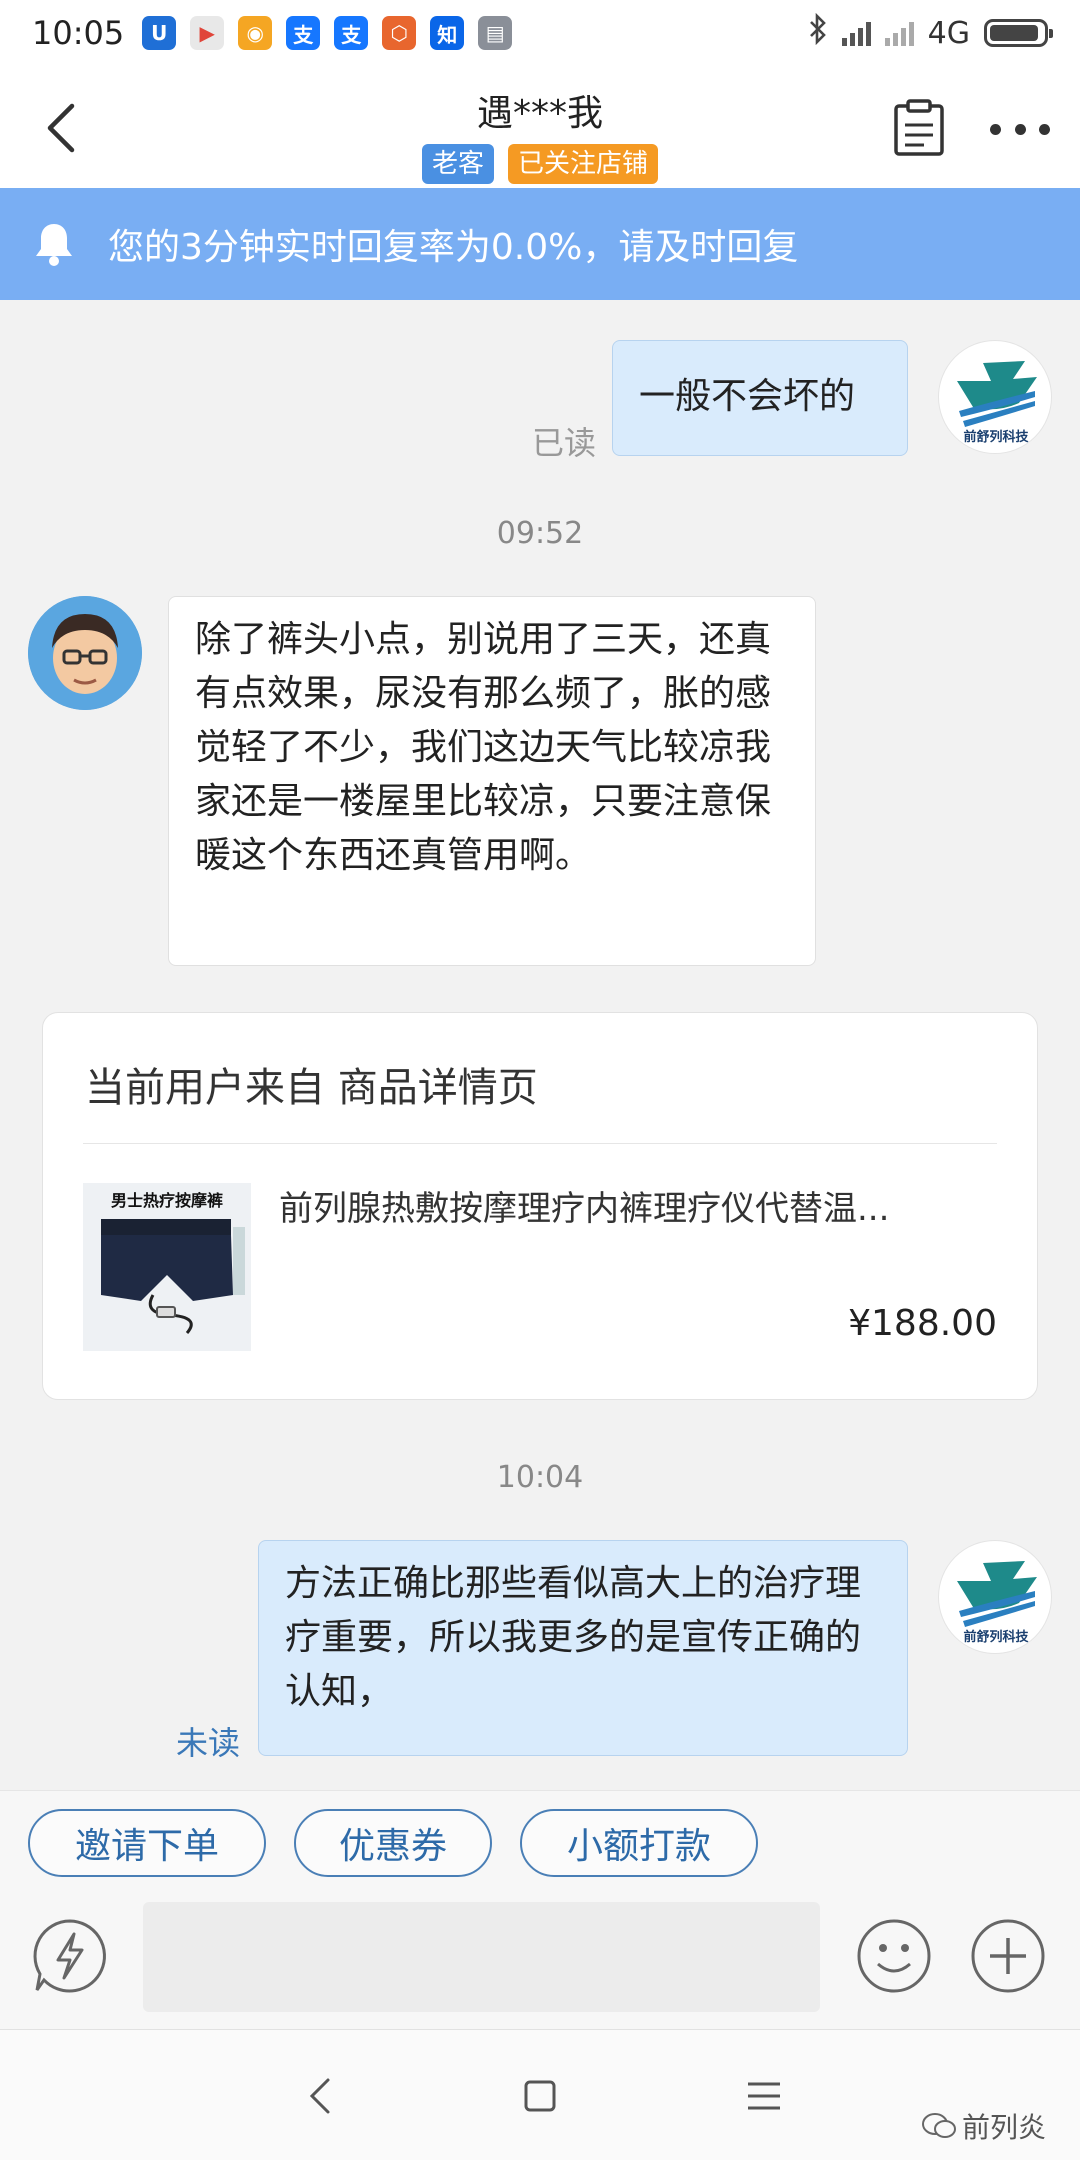 The image size is (1080, 2160). Describe the element at coordinates (453, 247) in the screenshot. I see `notice-text: 您的3分钟实时回复率为0.0%，请及时回复` at that location.